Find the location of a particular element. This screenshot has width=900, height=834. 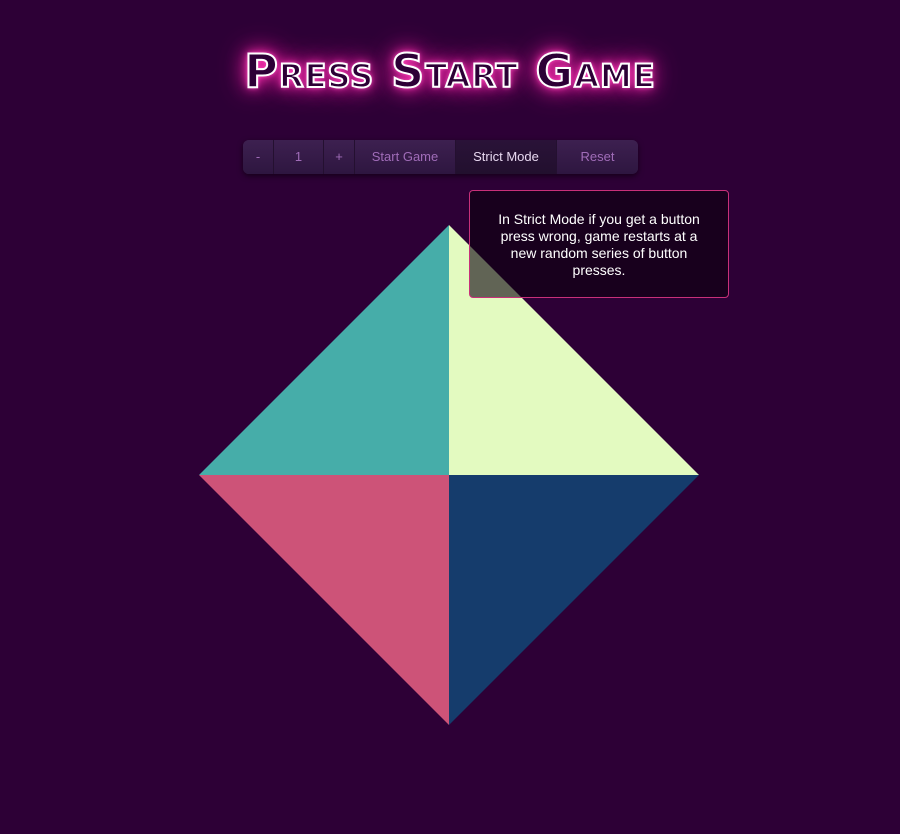

game-title: Press Start Game is located at coordinates (449, 71).